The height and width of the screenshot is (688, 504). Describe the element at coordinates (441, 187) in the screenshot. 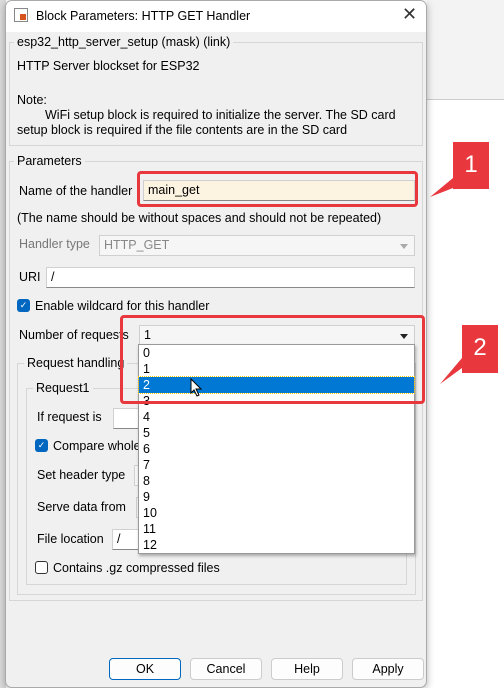

I see `callout-1-pointer` at that location.